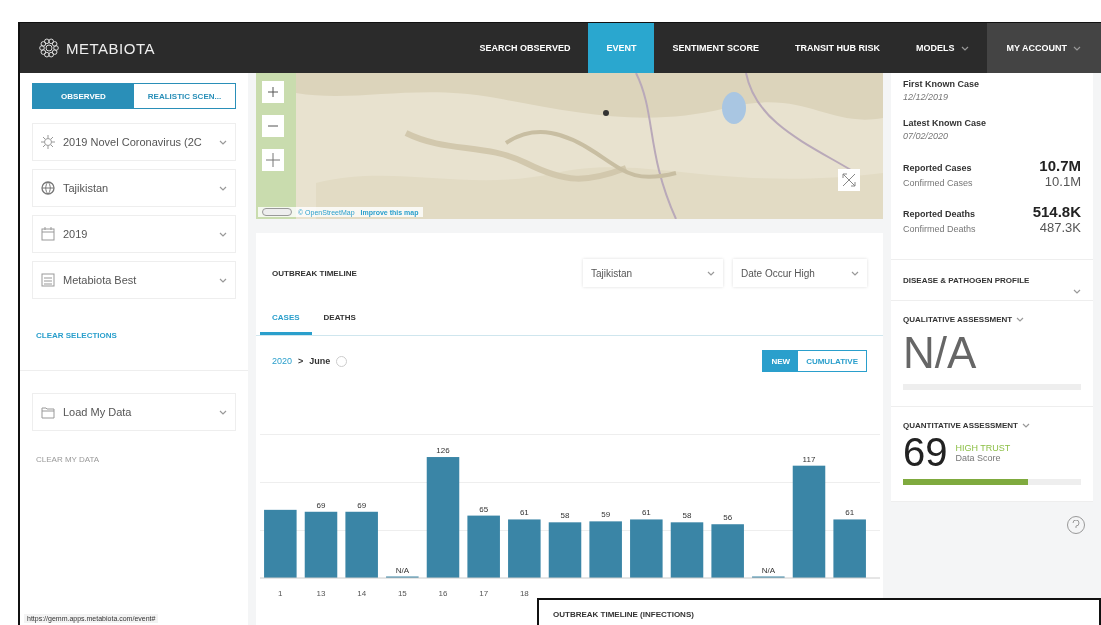  Describe the element at coordinates (925, 452) in the screenshot. I see `score-value: 69` at that location.